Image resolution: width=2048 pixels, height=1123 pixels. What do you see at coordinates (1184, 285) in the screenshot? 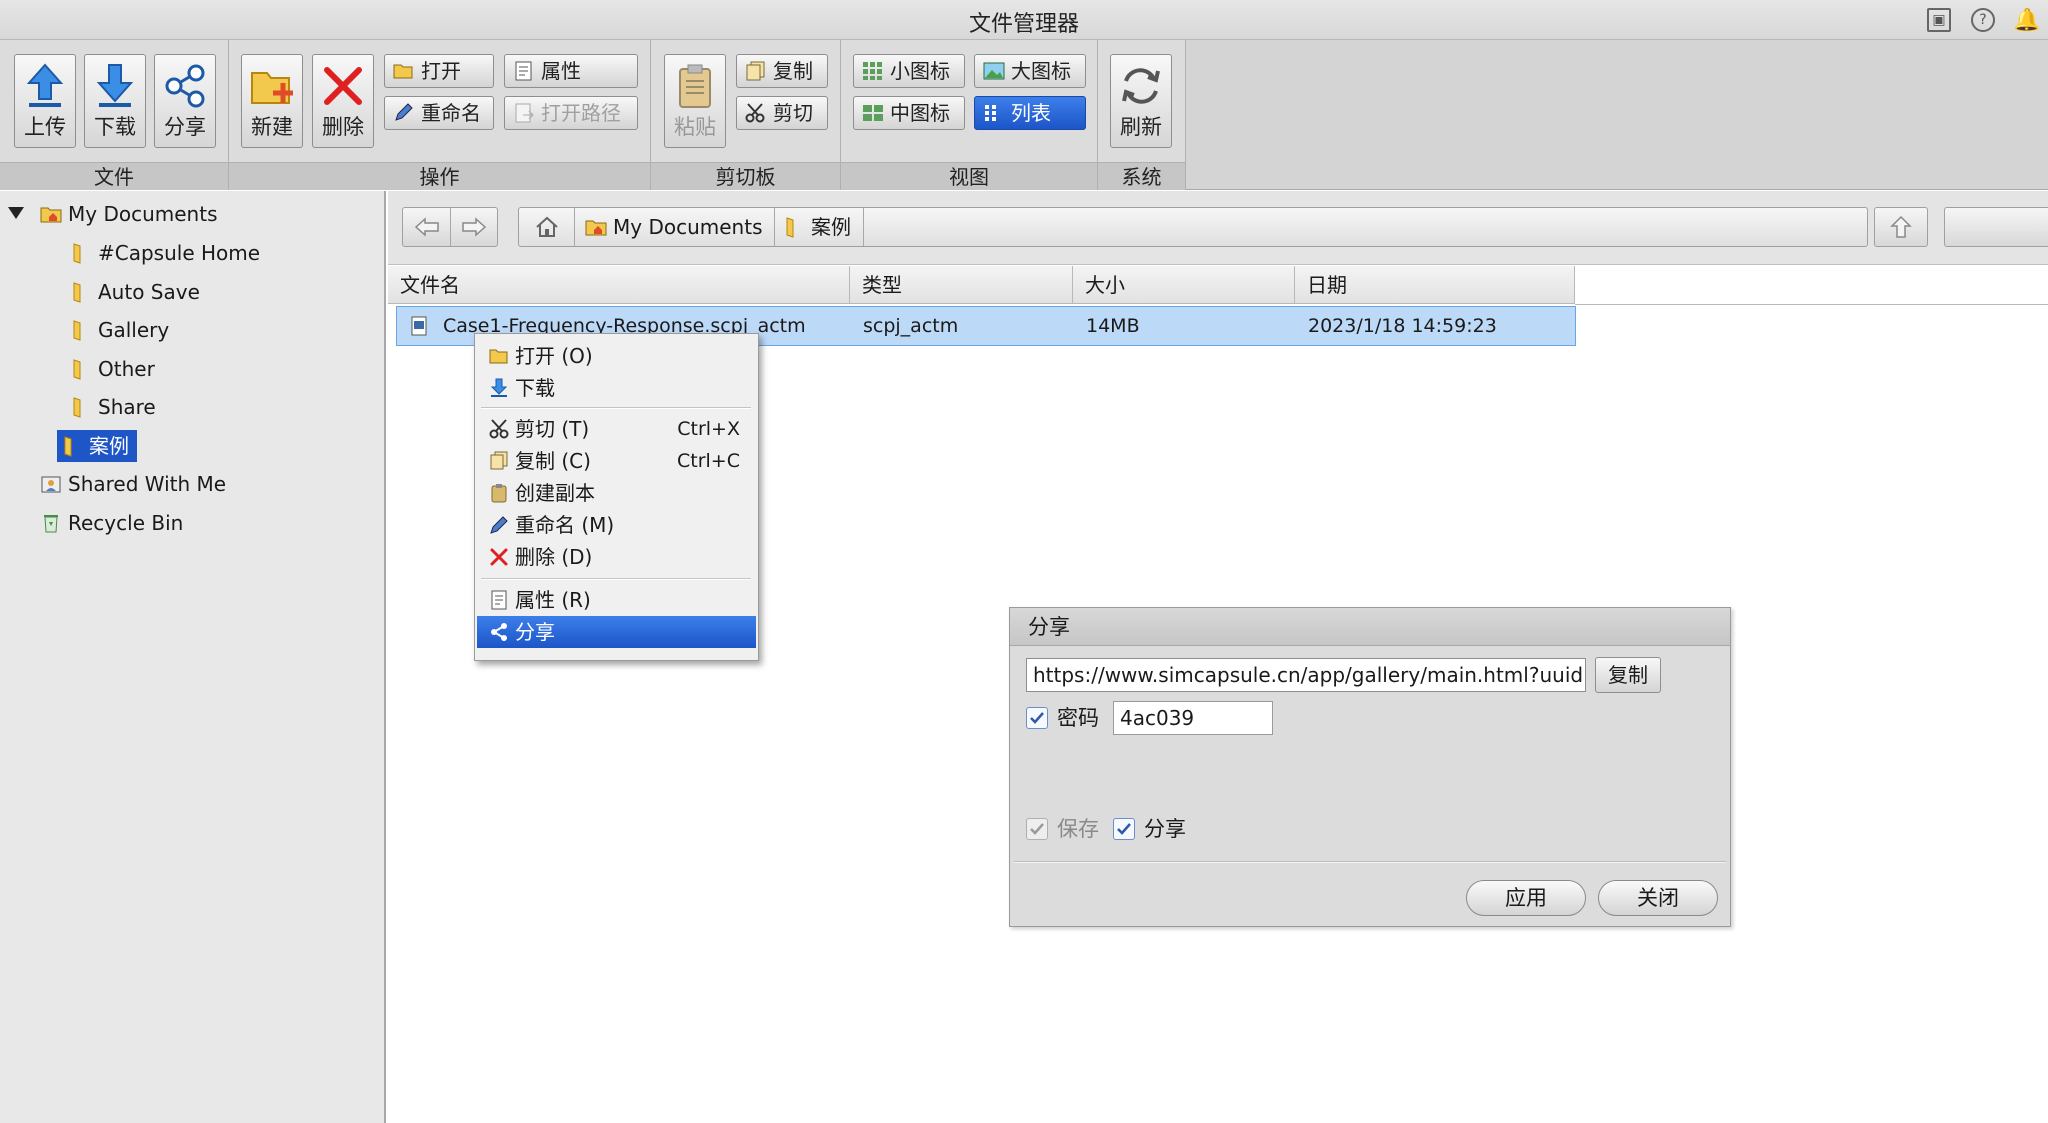
I see `column-header-size: 大小` at bounding box center [1184, 285].